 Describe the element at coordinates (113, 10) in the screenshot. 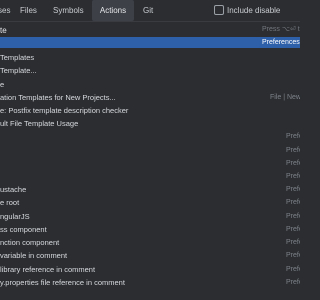

I see `tab-actions: Actions` at that location.